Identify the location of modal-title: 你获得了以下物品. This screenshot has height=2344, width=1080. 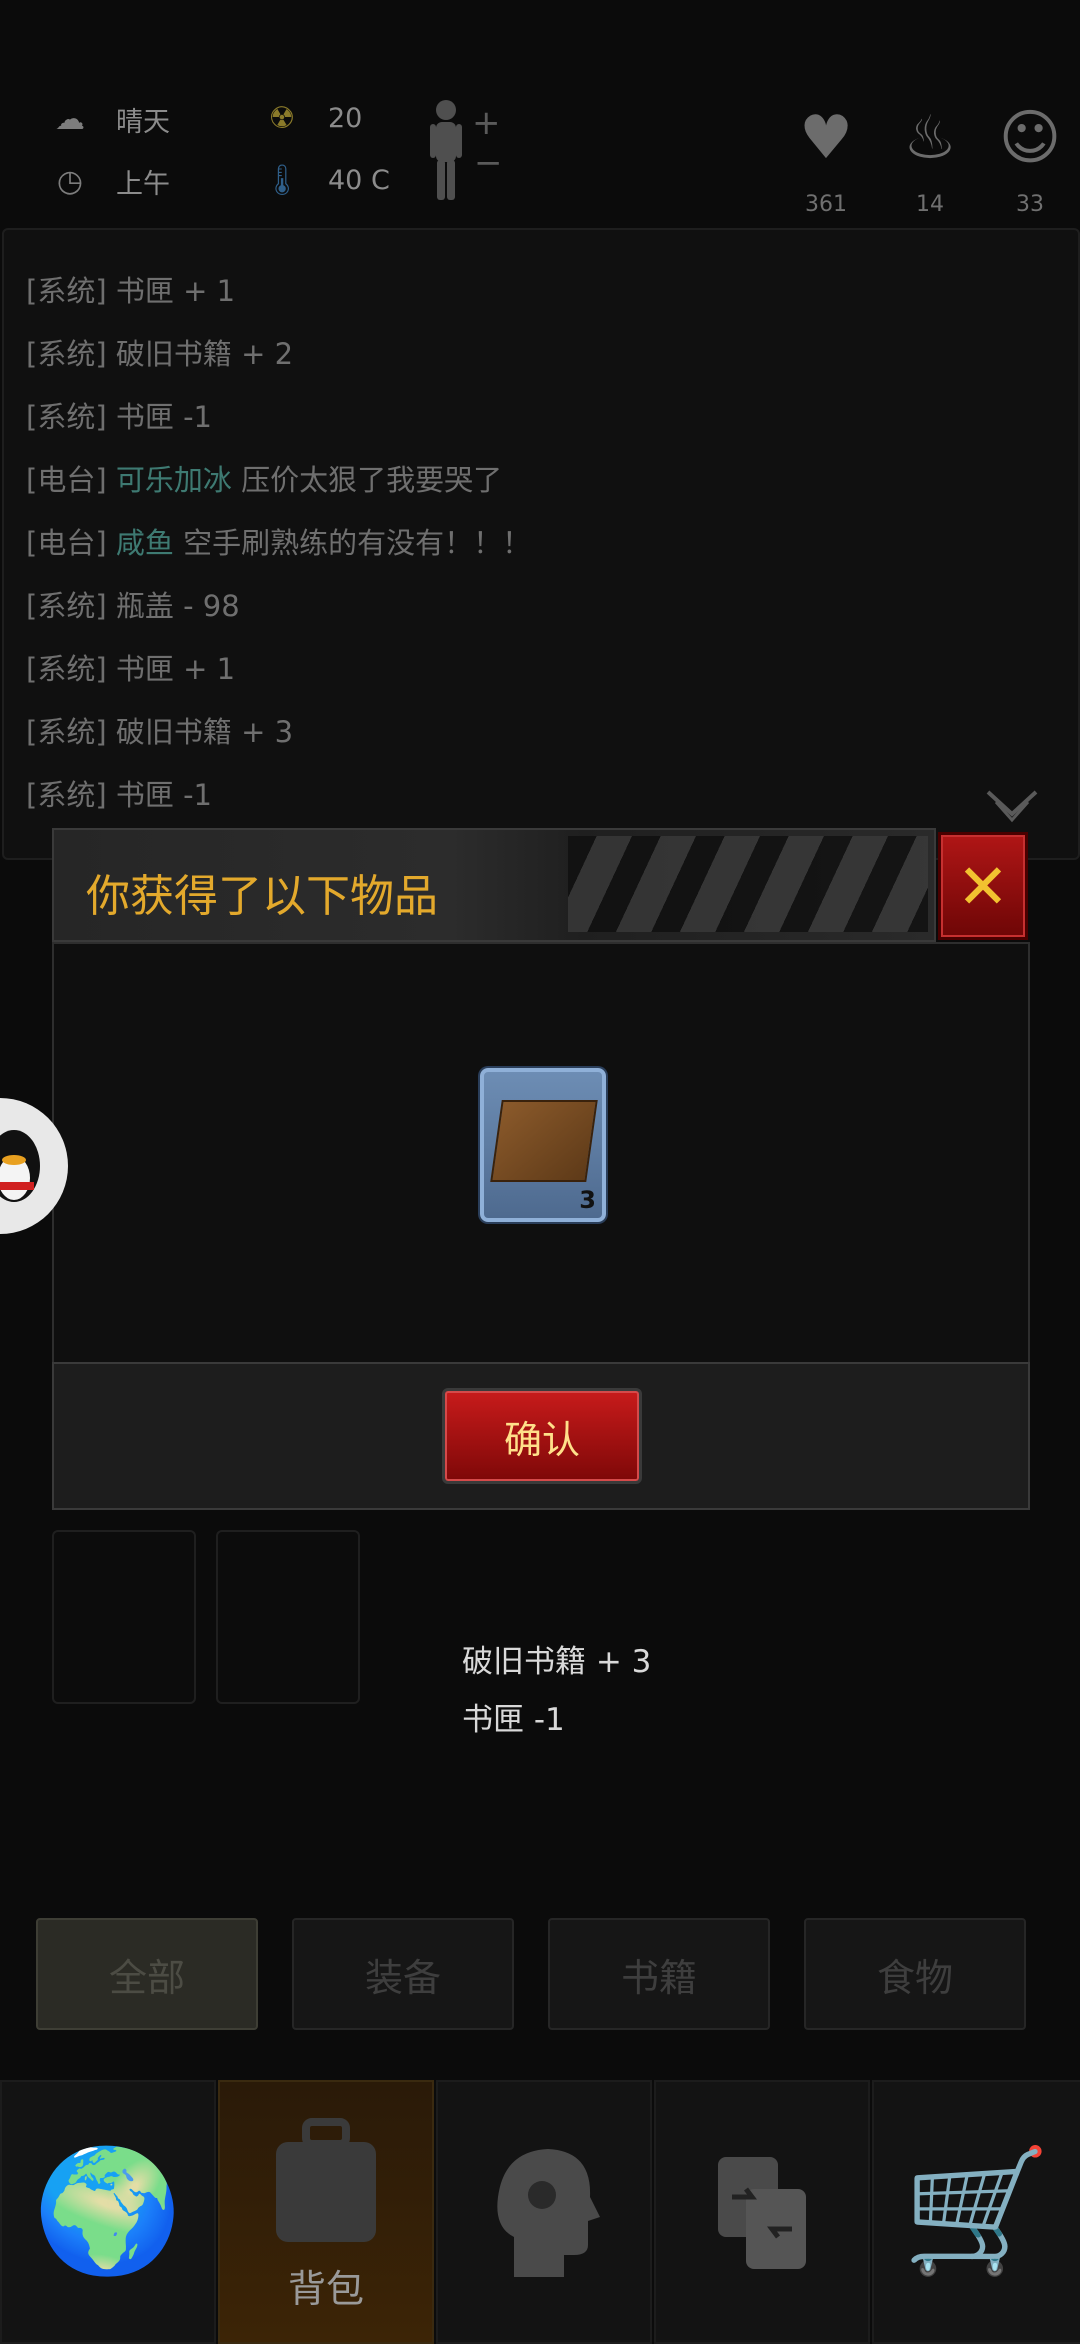
(262, 896).